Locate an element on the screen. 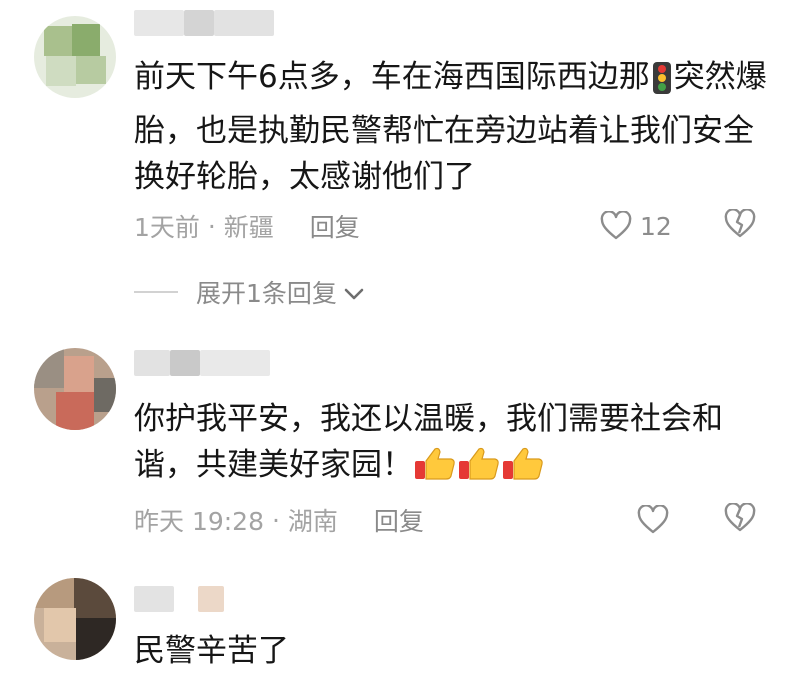 The image size is (800, 679). comment-location: 新疆 is located at coordinates (248, 227).